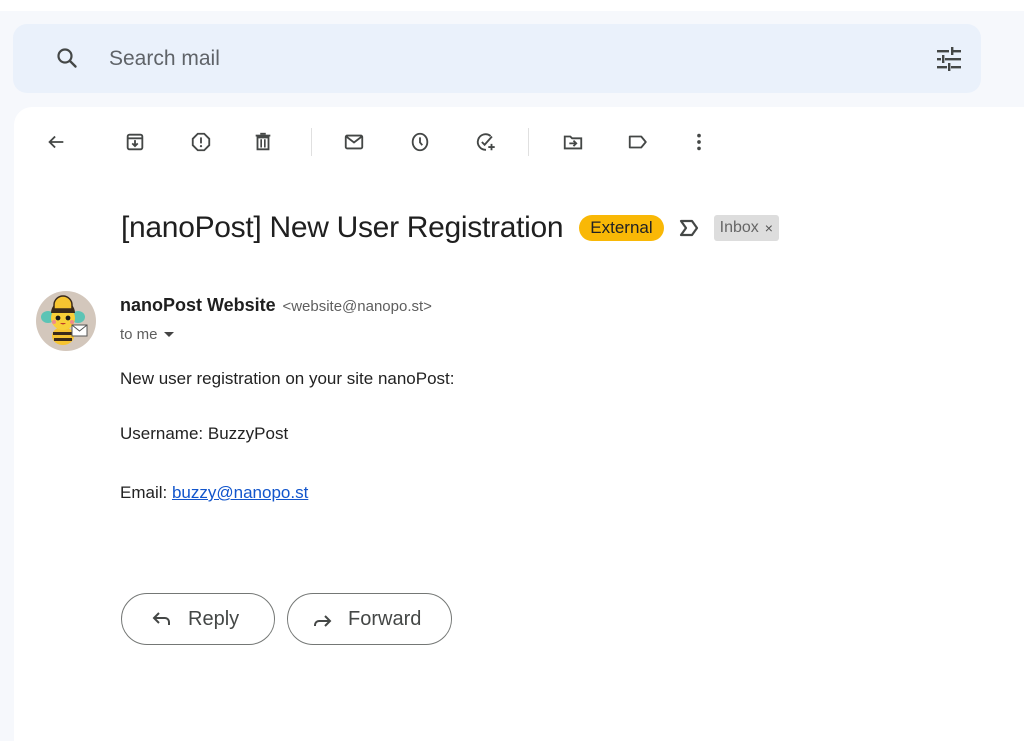 Image resolution: width=1024 pixels, height=741 pixels. I want to click on label-chip-text: Inbox, so click(739, 227).